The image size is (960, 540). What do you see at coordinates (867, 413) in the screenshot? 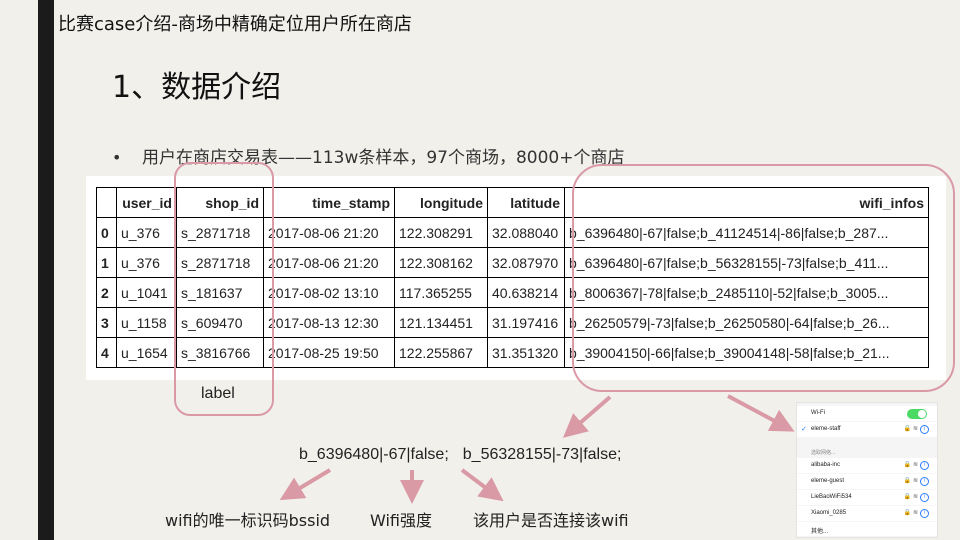
I see `wifi-toggle-row: Wi-Fi` at bounding box center [867, 413].